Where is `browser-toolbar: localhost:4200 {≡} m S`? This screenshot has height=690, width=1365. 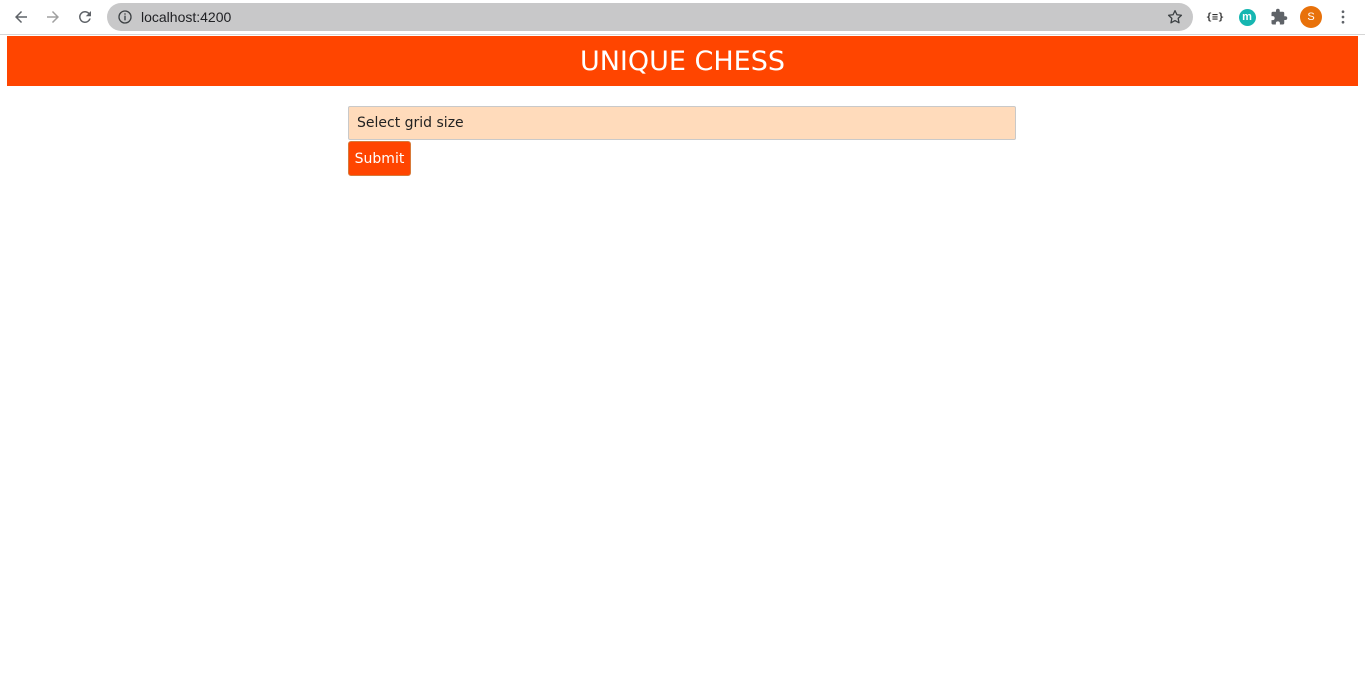
browser-toolbar: localhost:4200 {≡} m S is located at coordinates (682, 17).